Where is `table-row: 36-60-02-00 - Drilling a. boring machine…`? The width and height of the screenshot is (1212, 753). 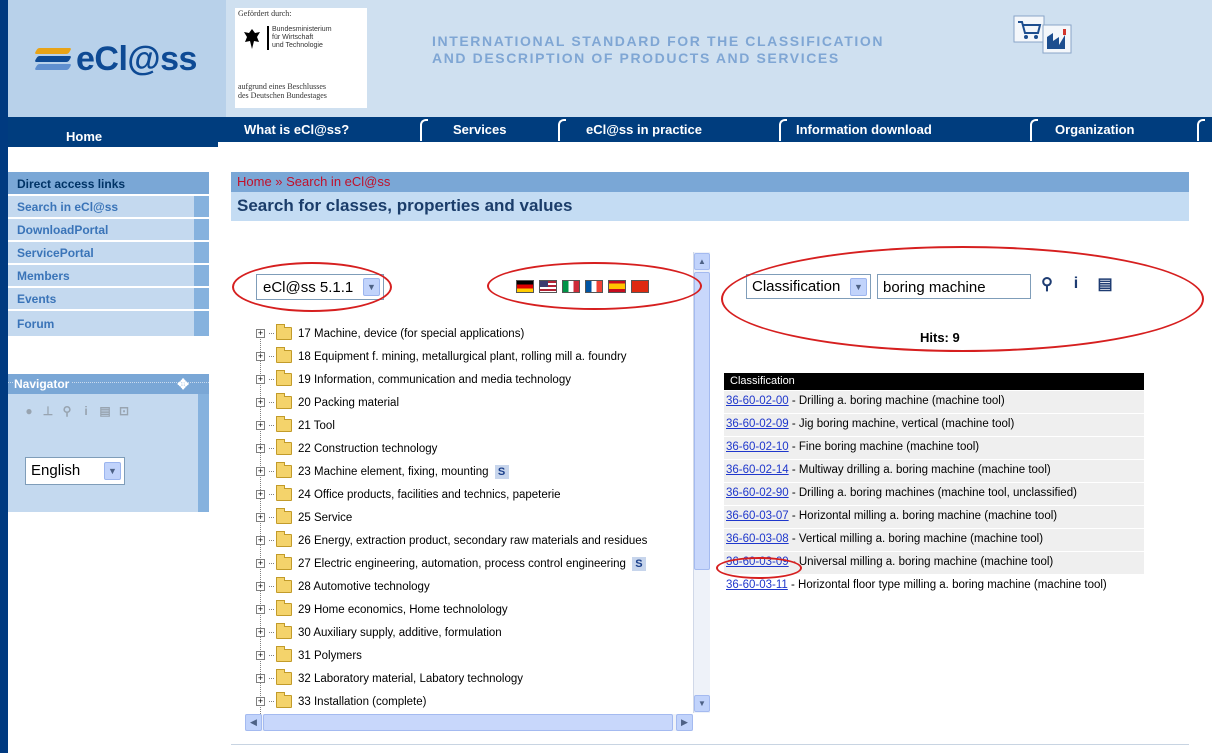
table-row: 36-60-02-00 - Drilling a. boring machine… is located at coordinates (934, 401).